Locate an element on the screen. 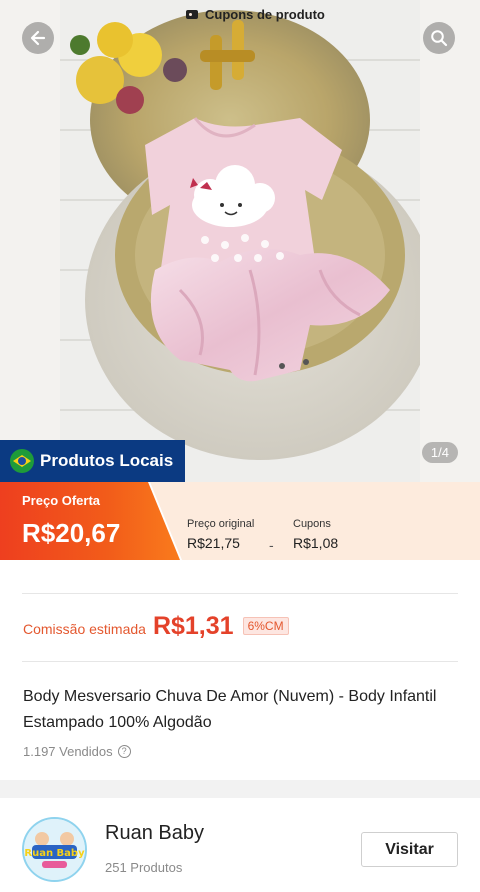  back-button is located at coordinates (38, 38).